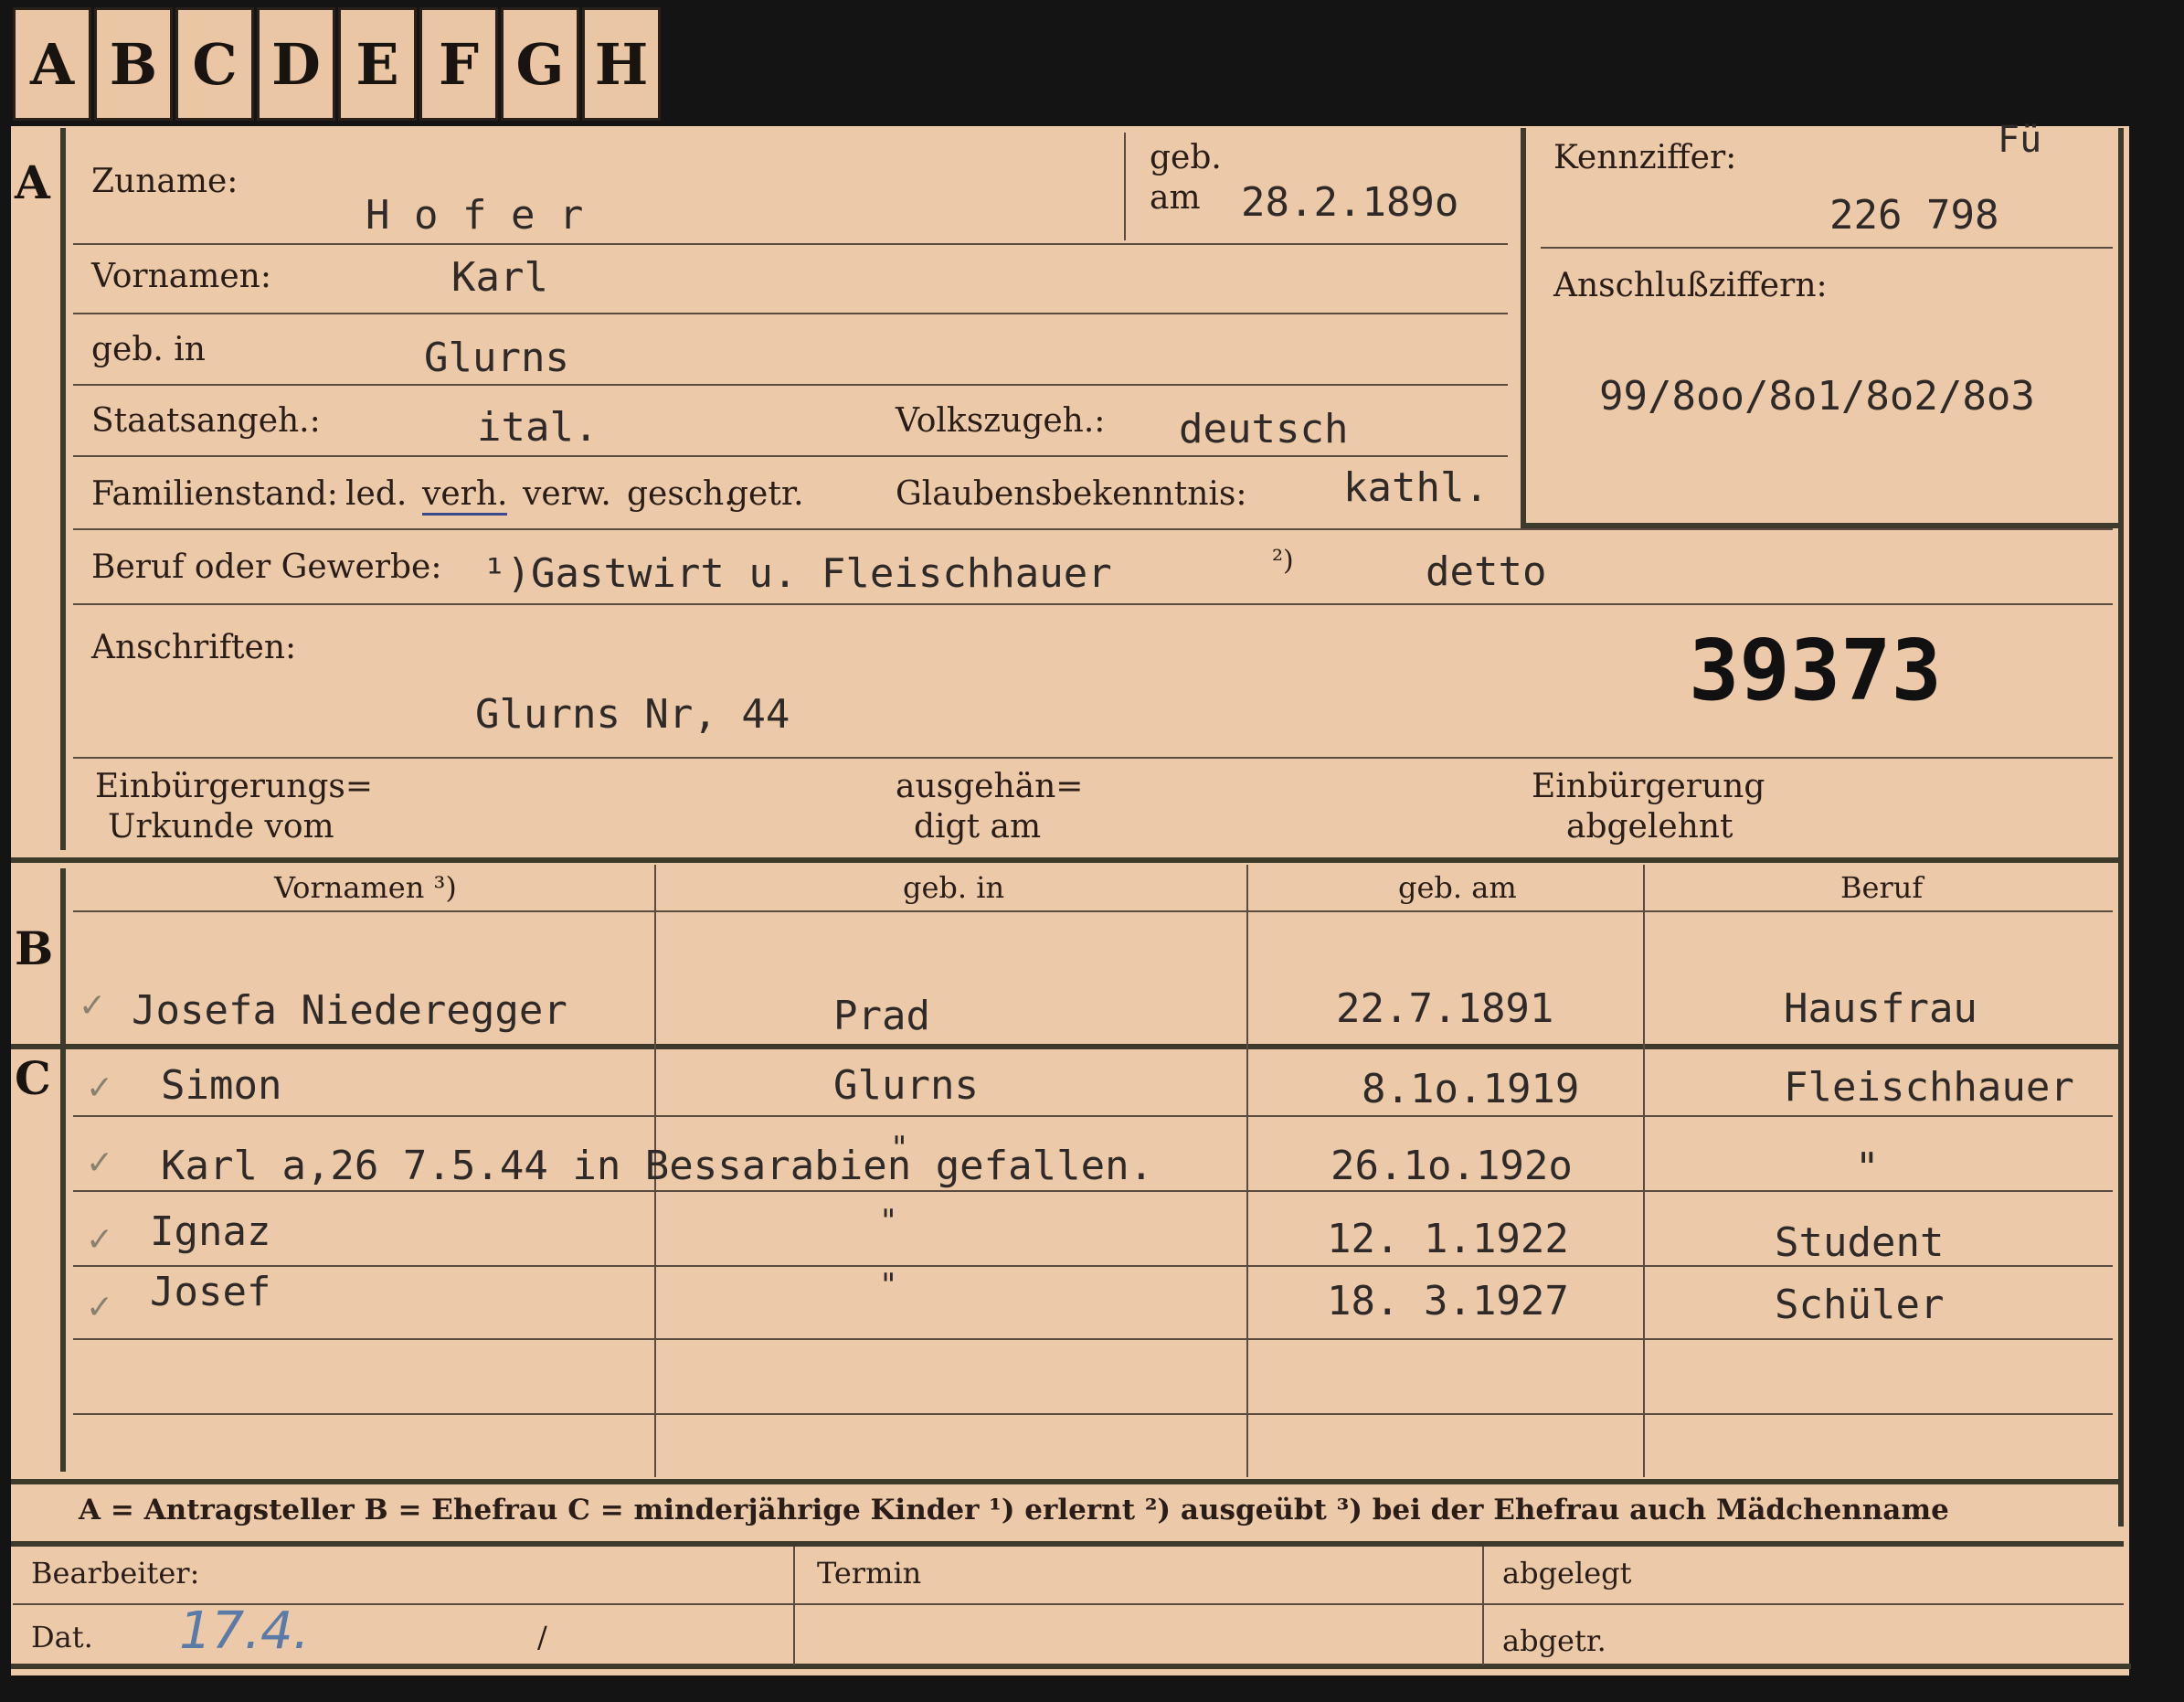  What do you see at coordinates (221, 827) in the screenshot?
I see `einbuergerung-urkunde-label-2: Urkunde vom` at bounding box center [221, 827].